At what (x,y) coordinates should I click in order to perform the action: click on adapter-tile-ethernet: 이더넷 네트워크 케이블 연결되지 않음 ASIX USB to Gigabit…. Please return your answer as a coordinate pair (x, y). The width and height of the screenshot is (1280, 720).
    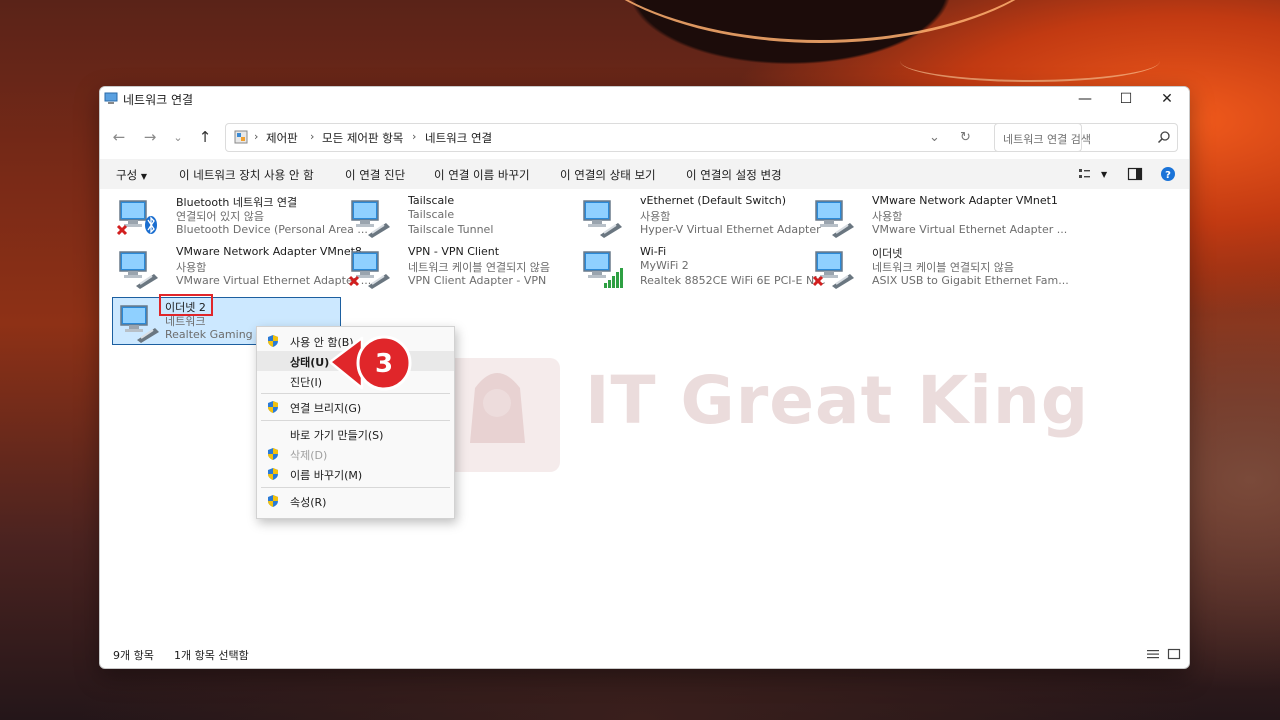
    Looking at the image, I should click on (938, 269).